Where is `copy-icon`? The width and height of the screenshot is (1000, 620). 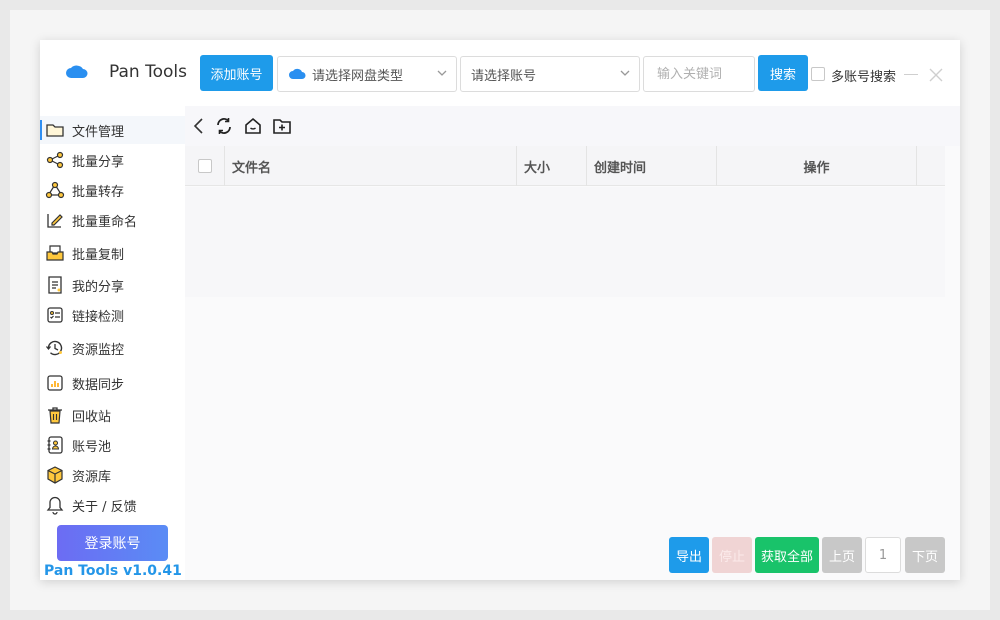 copy-icon is located at coordinates (55, 253).